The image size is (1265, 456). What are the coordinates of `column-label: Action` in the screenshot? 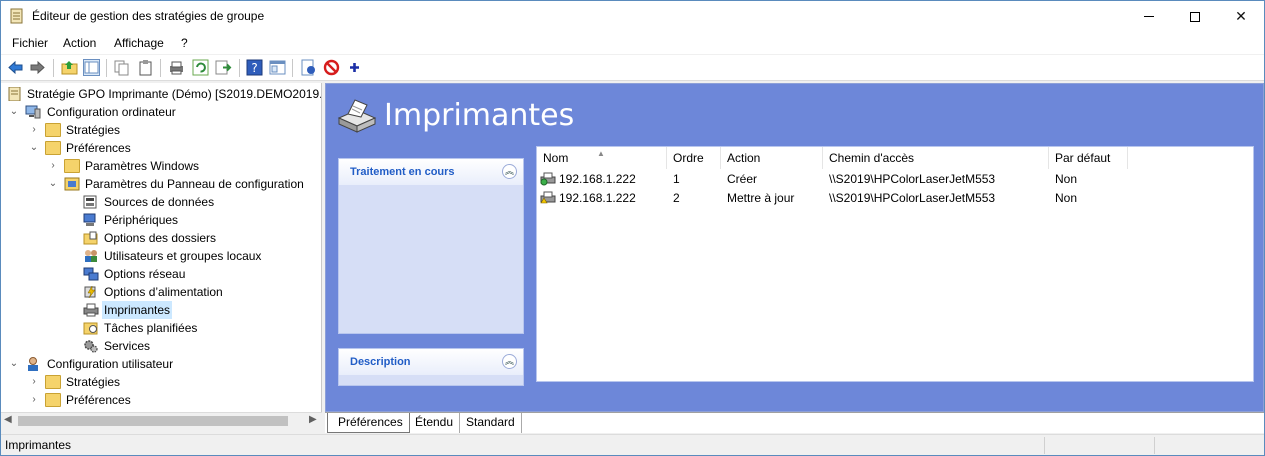 It's located at (744, 158).